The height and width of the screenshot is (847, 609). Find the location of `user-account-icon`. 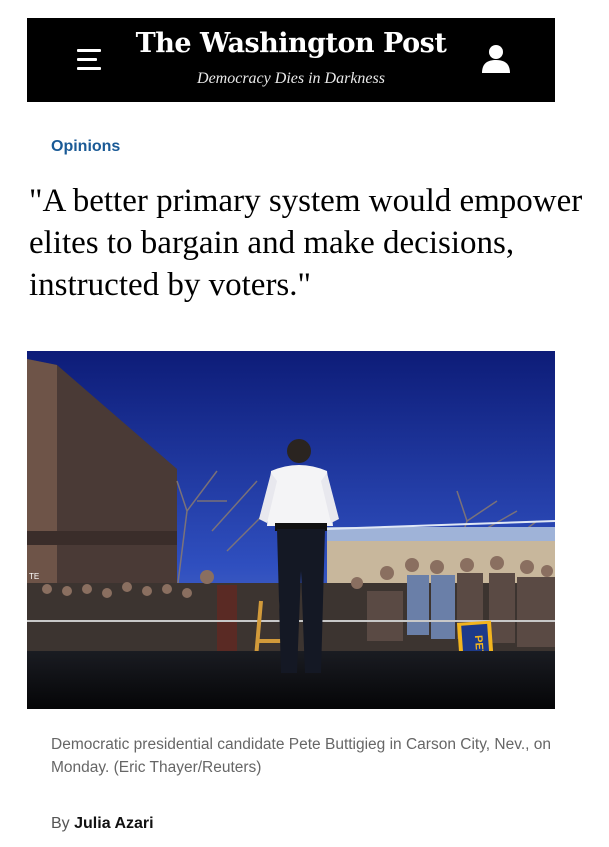

user-account-icon is located at coordinates (496, 59).